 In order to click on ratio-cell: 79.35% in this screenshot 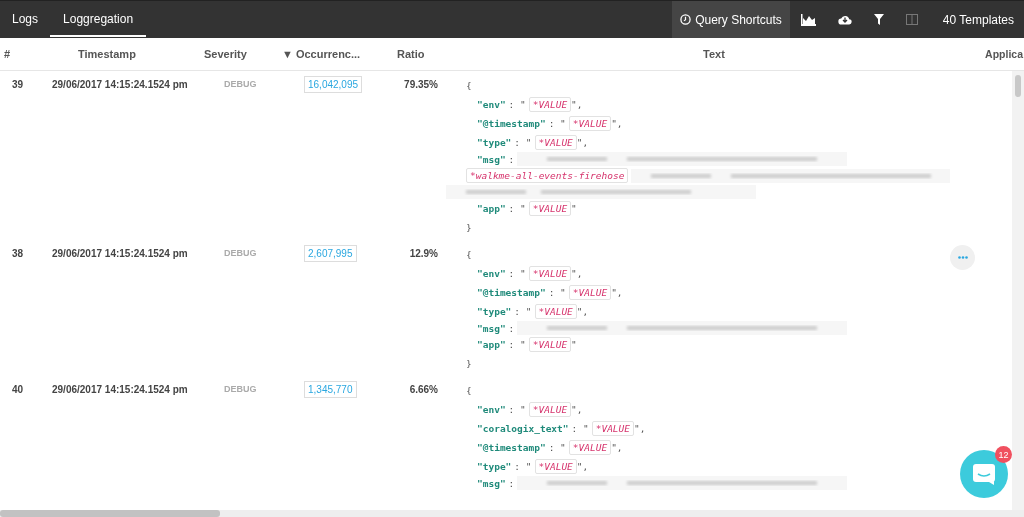, I will do `click(421, 84)`.